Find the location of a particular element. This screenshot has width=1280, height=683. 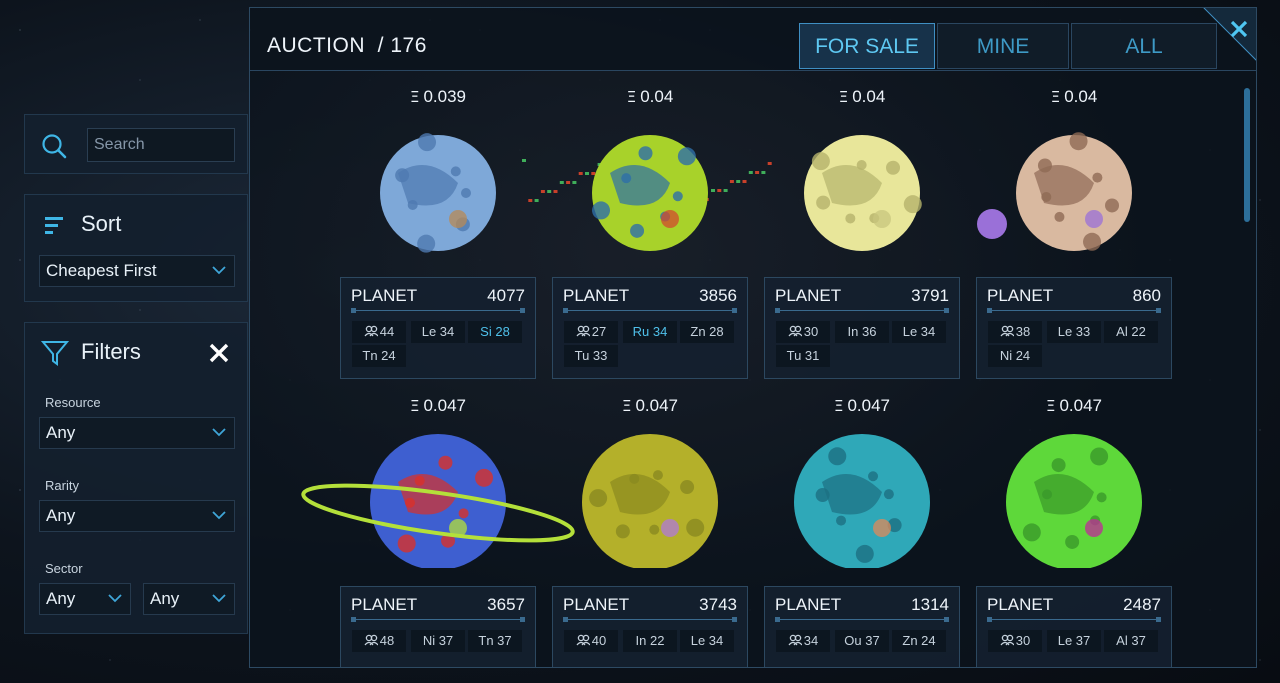

planet-card: PLANET 2487 30 Le 37 Al 37 is located at coordinates (1074, 626).